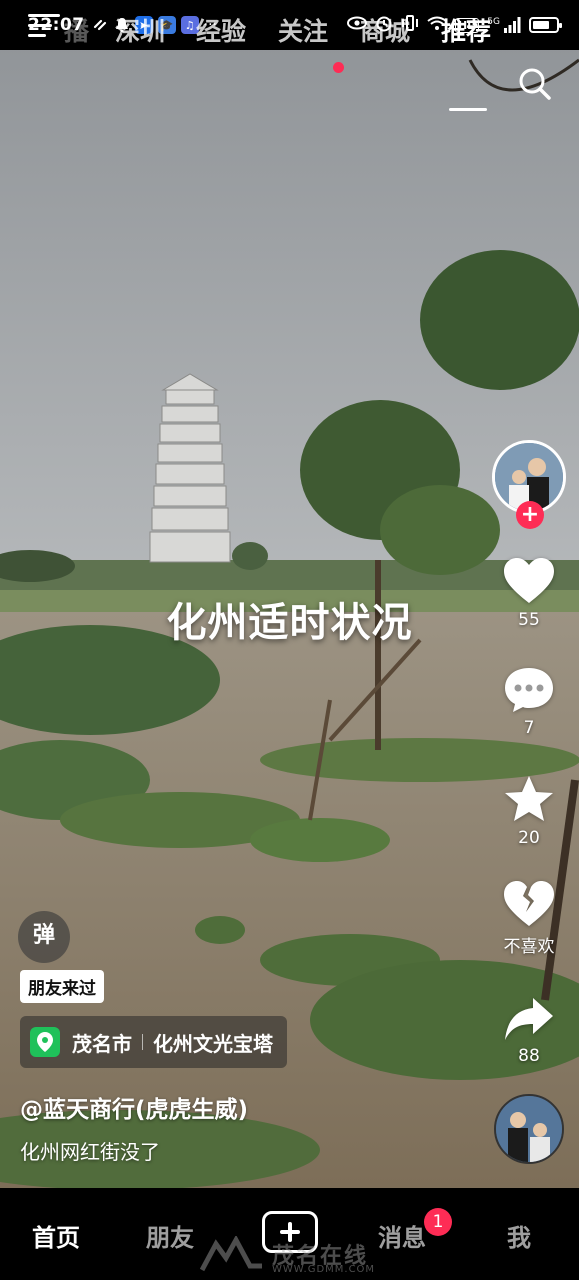 The width and height of the screenshot is (579, 1280). I want to click on site-watermark: 茂名在线 WWW.GDMM.COM, so click(294, 1255).